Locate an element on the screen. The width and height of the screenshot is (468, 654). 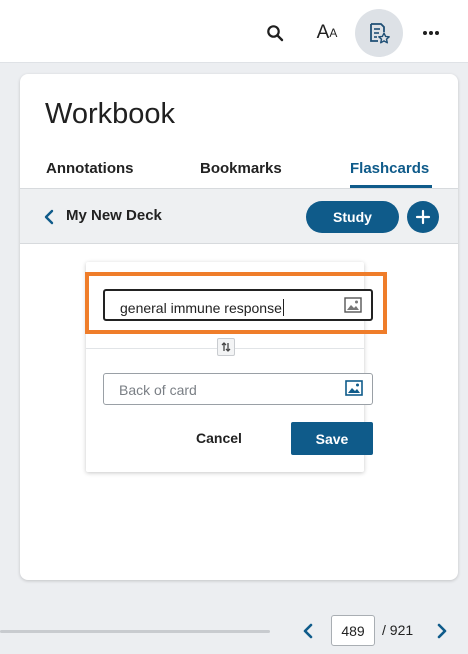
next-page-icon is located at coordinates (442, 631).